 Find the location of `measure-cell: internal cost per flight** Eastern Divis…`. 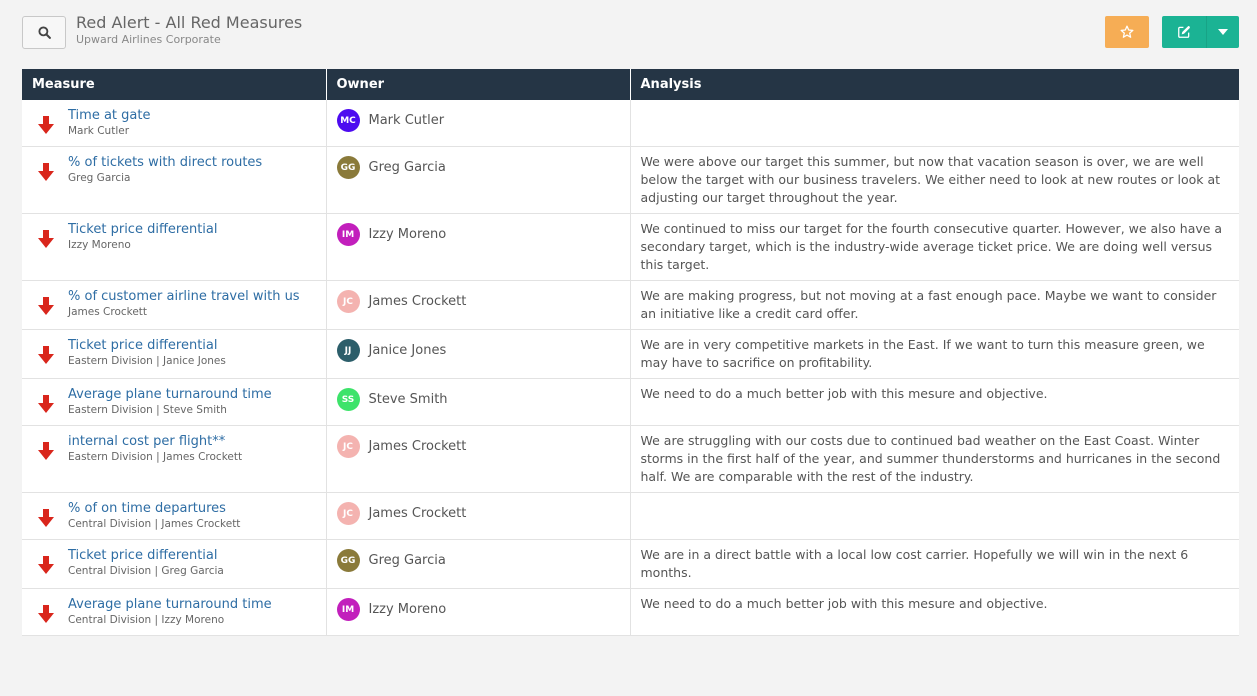

measure-cell: internal cost per flight** Eastern Divis… is located at coordinates (174, 459).